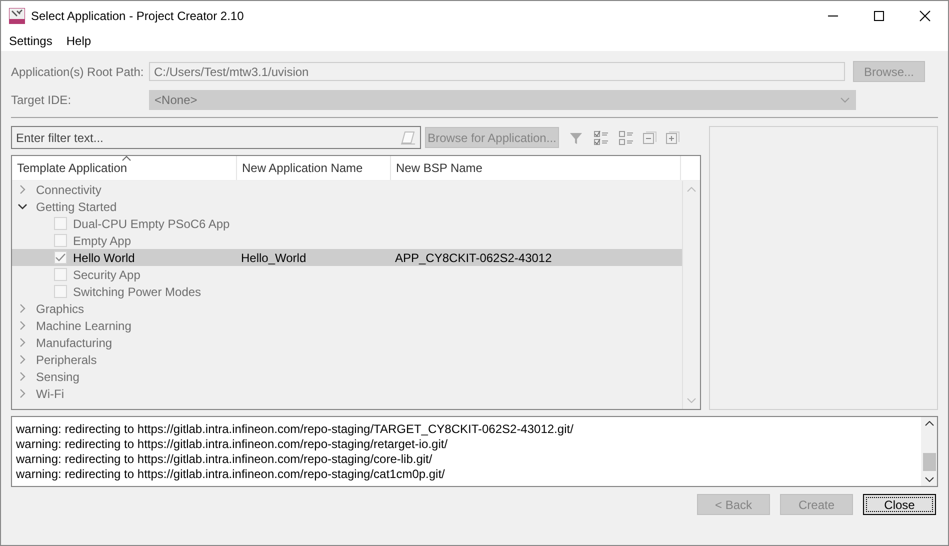 The height and width of the screenshot is (546, 949). What do you see at coordinates (650, 137) in the screenshot?
I see `collapse-all-icon` at bounding box center [650, 137].